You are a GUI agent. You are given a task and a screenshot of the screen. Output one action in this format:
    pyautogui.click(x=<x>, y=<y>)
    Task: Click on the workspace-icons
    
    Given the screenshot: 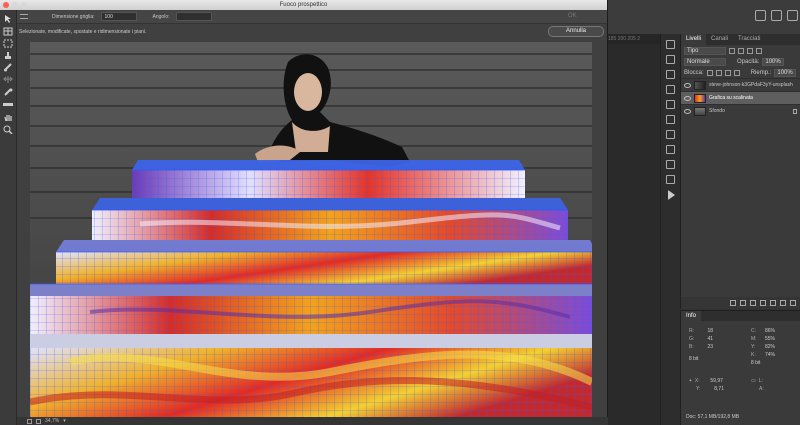 What is the action you would take?
    pyautogui.click(x=776, y=15)
    